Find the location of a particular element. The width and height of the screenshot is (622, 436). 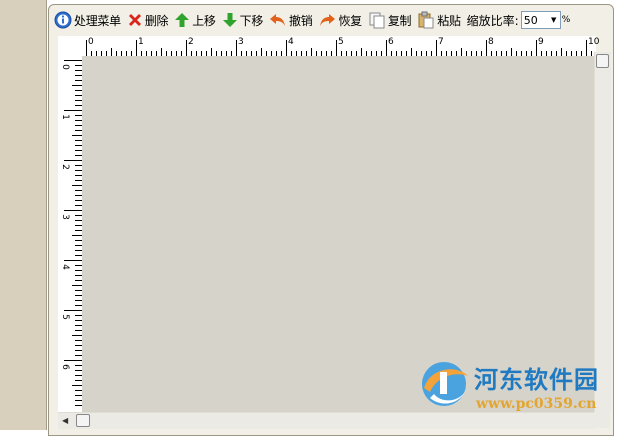

paste-button: 粘贴 is located at coordinates (439, 20).